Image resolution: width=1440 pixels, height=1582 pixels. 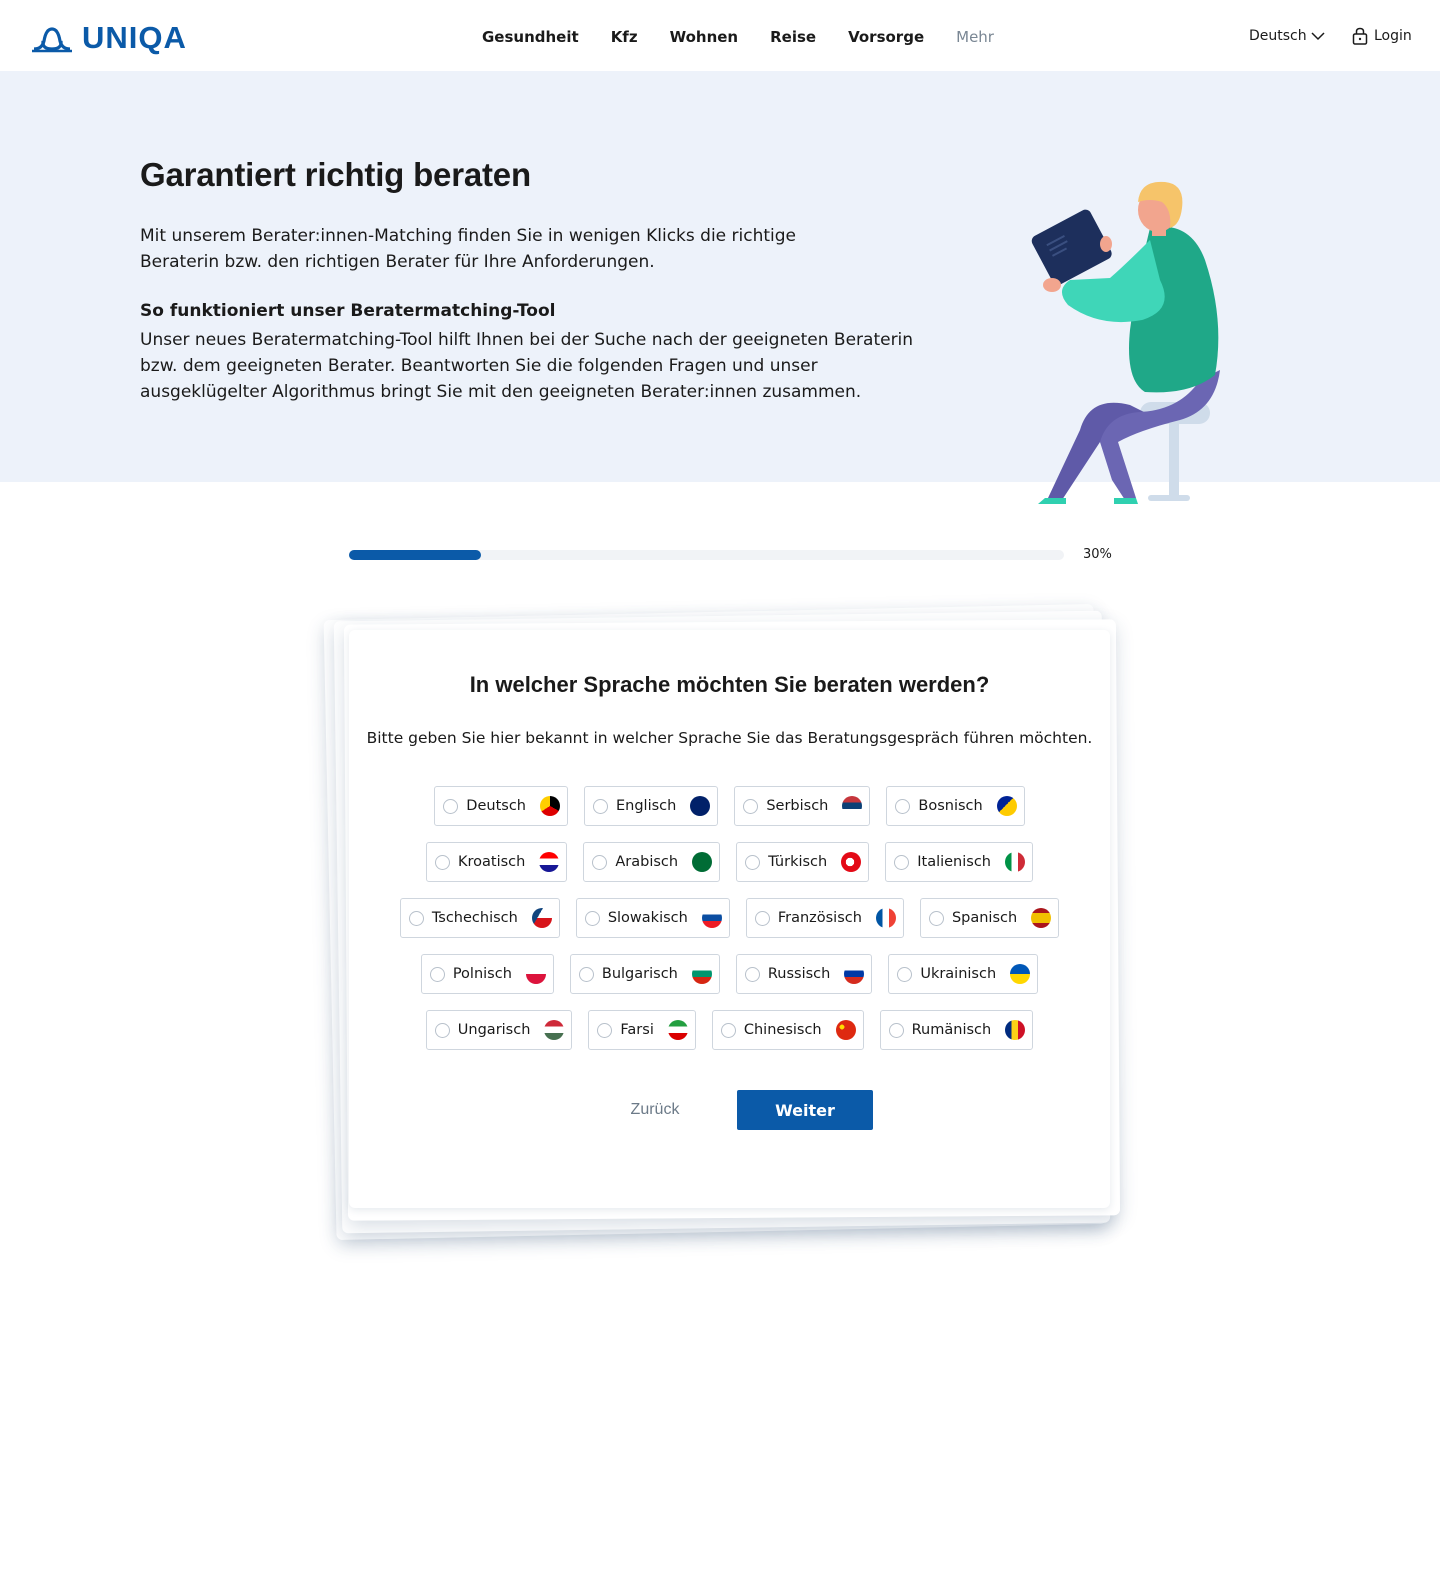 I want to click on language-option-italienisch: Italienisch, so click(x=959, y=862).